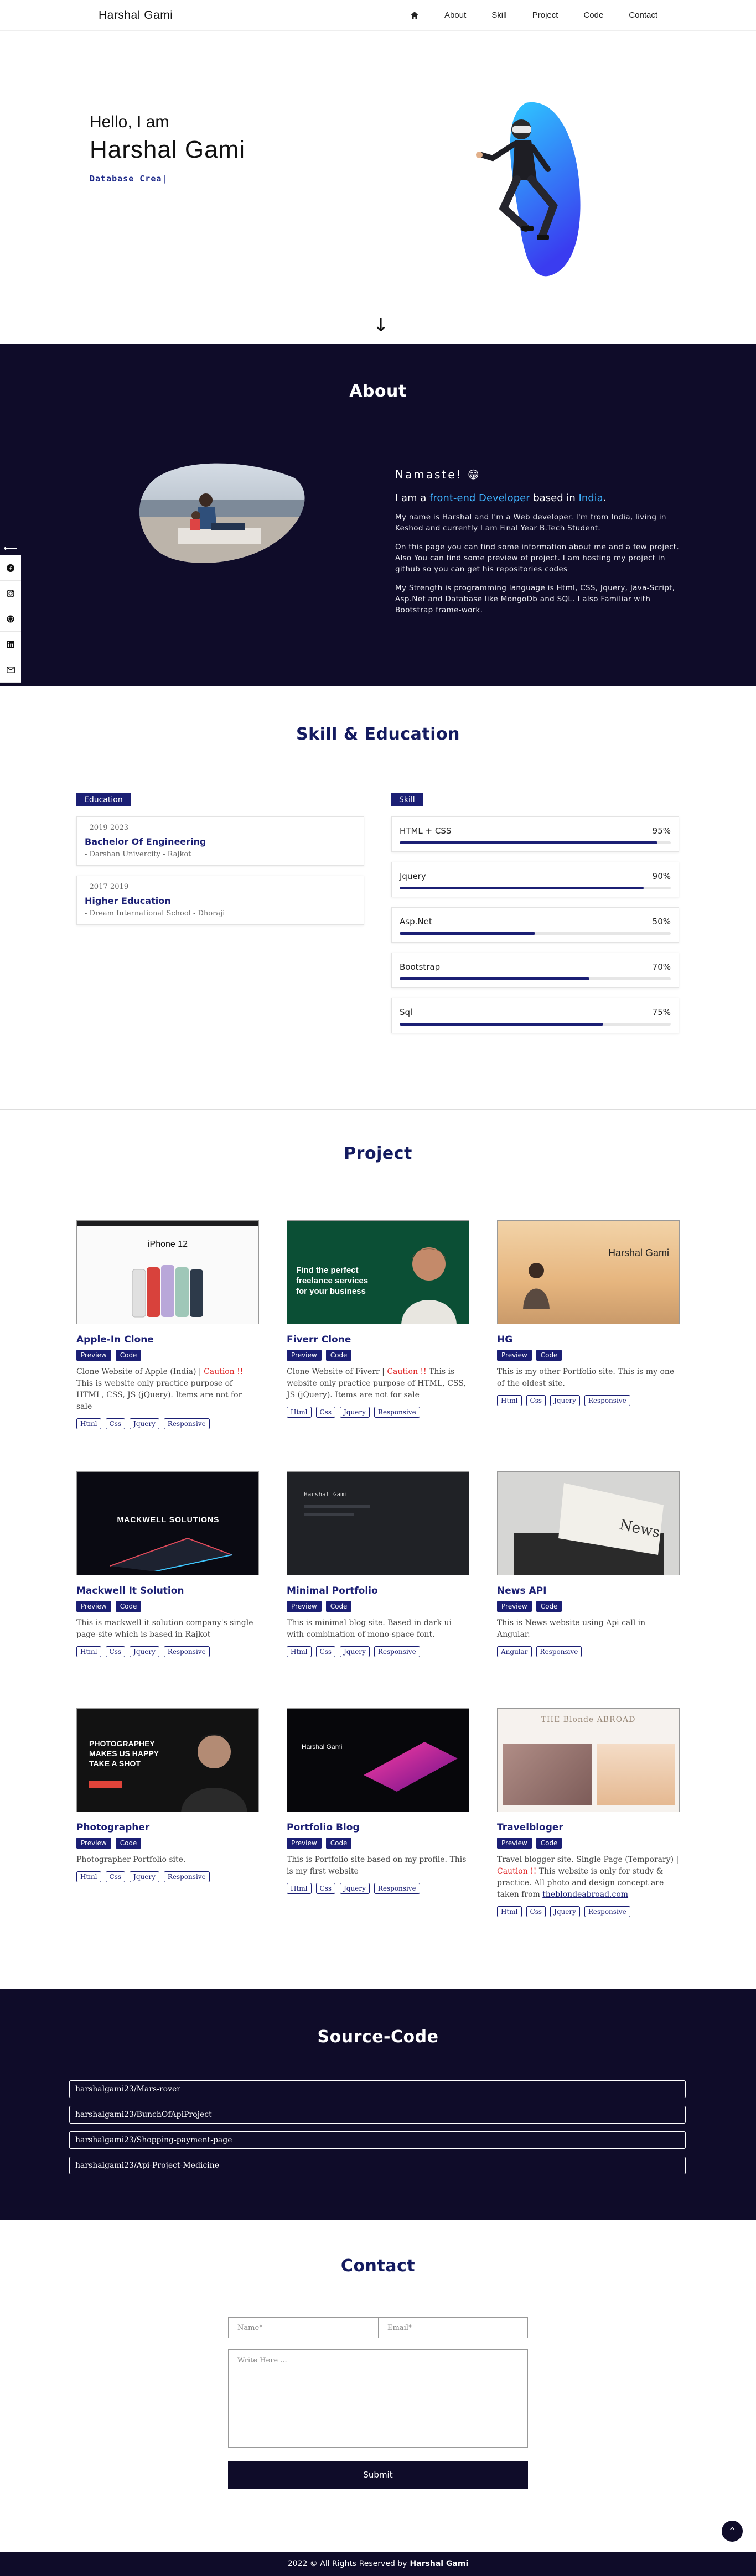 The height and width of the screenshot is (2576, 756). I want to click on repo-link: harshalgami23/Shopping-payment-page, so click(377, 2140).